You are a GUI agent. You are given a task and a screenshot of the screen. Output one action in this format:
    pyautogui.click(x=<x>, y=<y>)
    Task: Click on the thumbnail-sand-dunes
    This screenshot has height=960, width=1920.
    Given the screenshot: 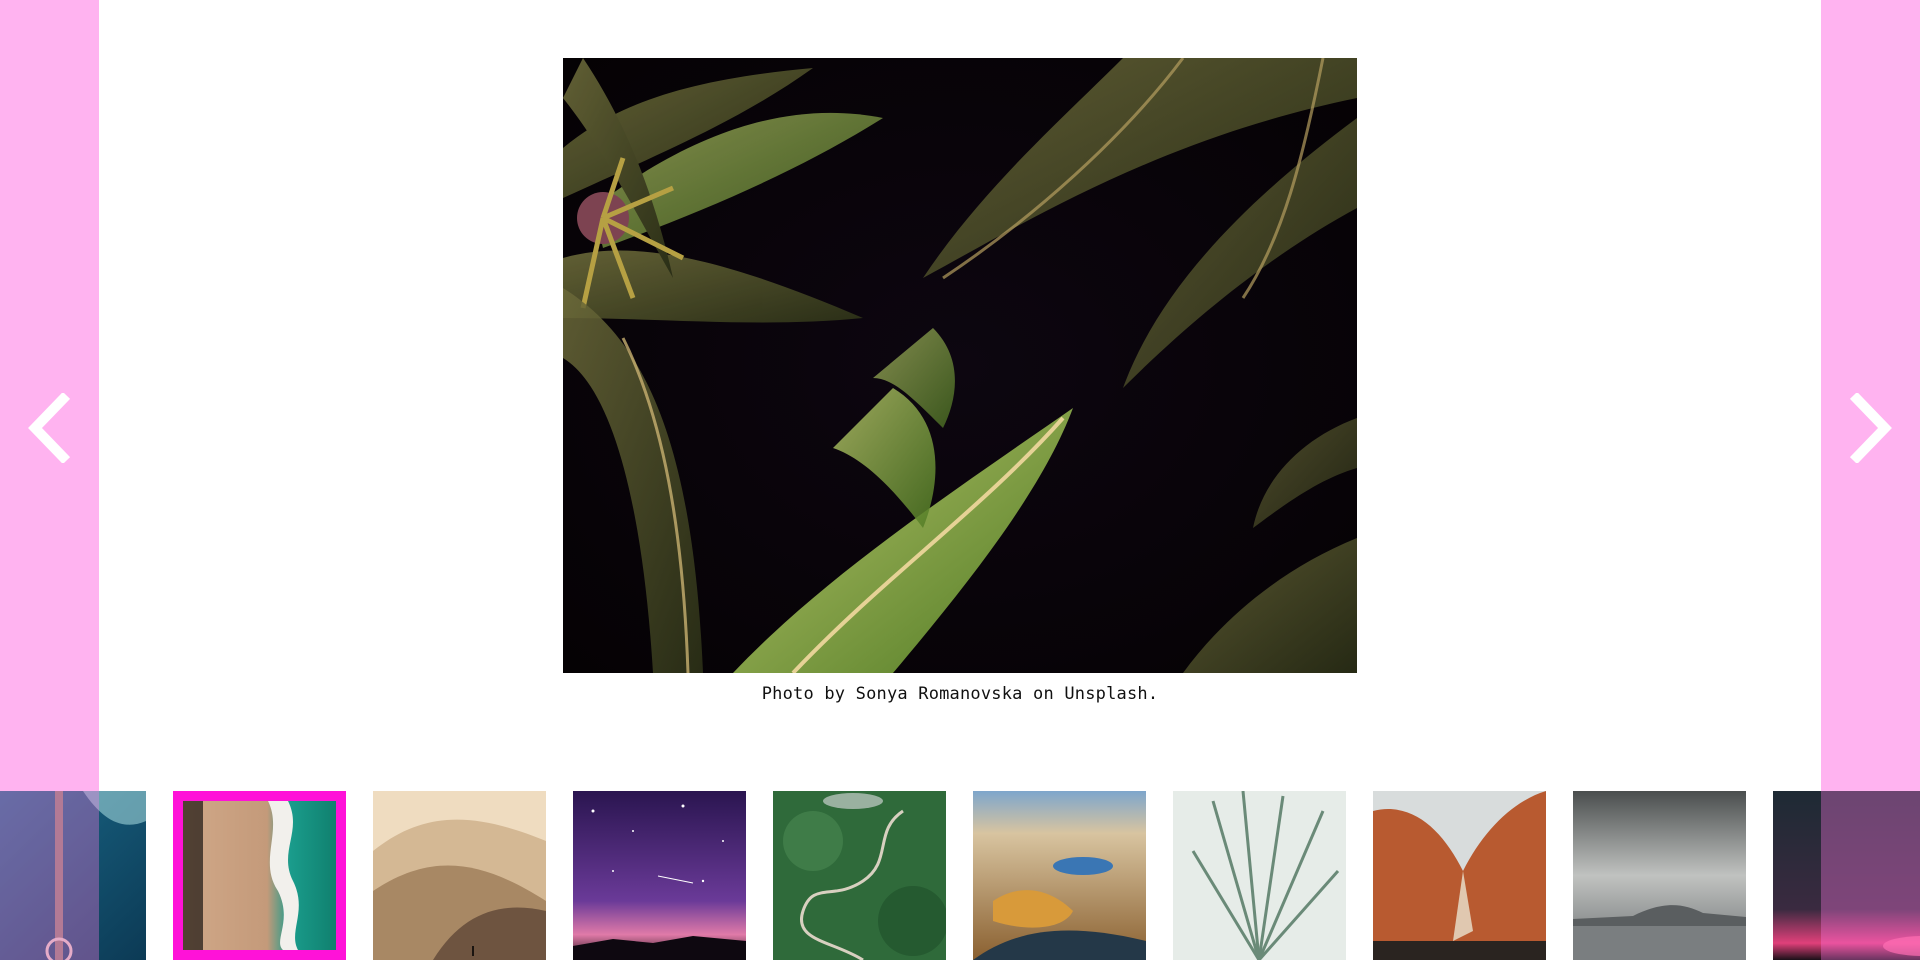 What is the action you would take?
    pyautogui.click(x=459, y=875)
    